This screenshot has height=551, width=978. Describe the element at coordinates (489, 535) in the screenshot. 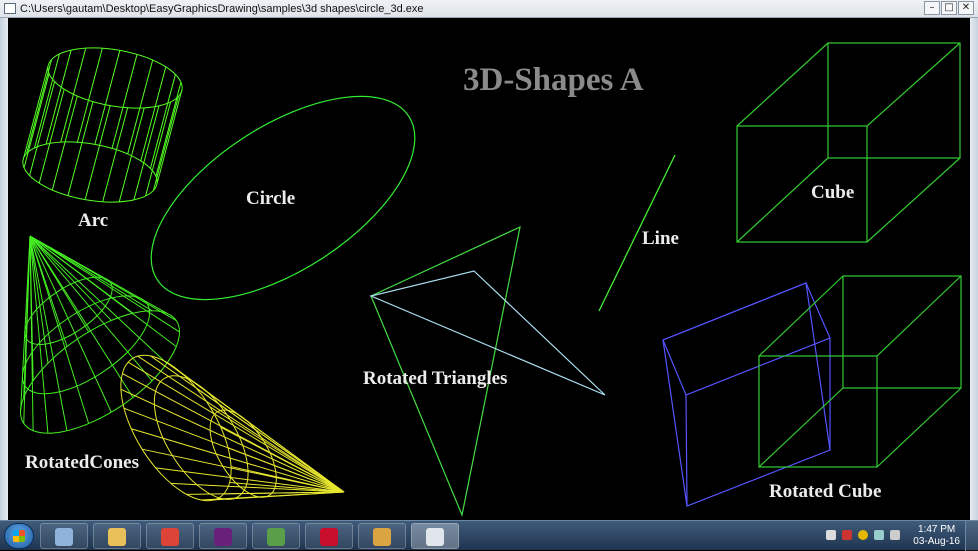

I see `taskbar: 1:47 PM 03-Aug-16` at that location.